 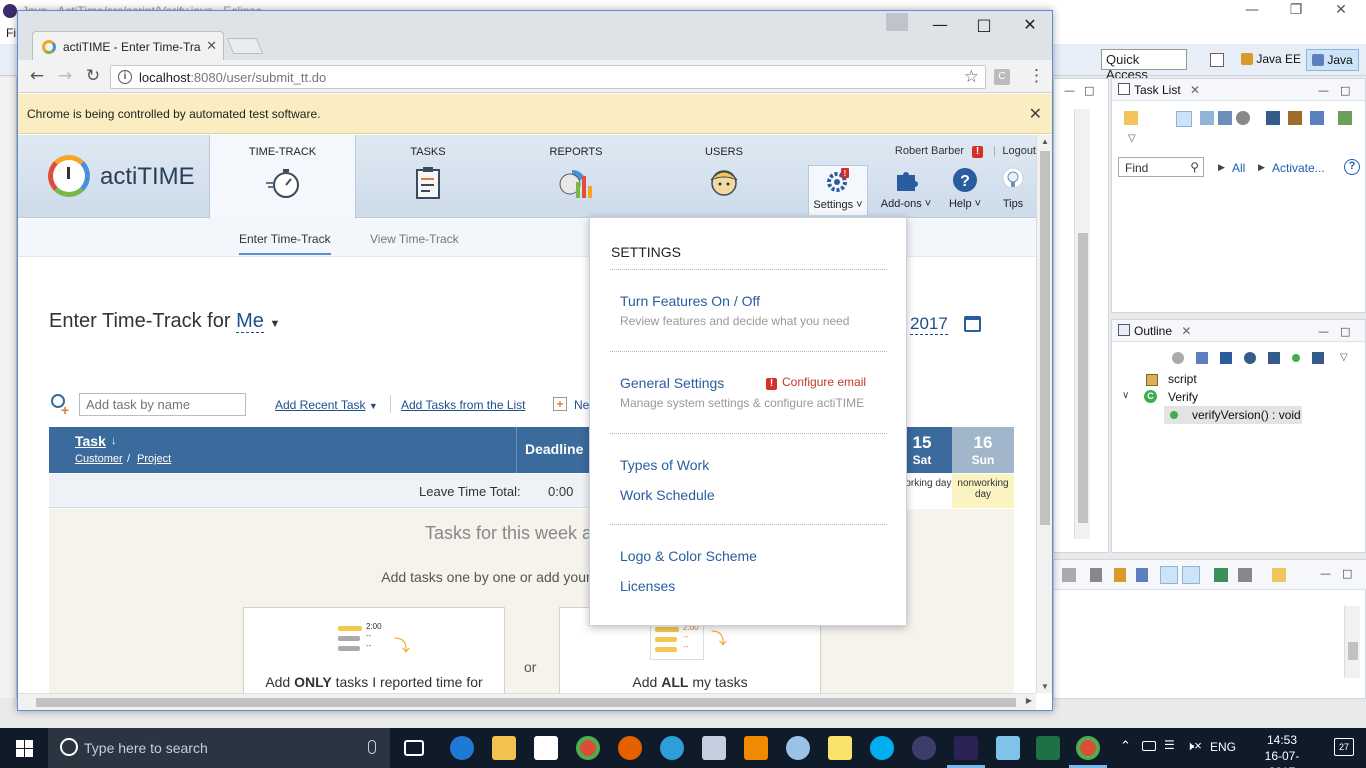 I want to click on browser-tab: actiTIME - Enter Time-Tra ✕, so click(x=128, y=45).